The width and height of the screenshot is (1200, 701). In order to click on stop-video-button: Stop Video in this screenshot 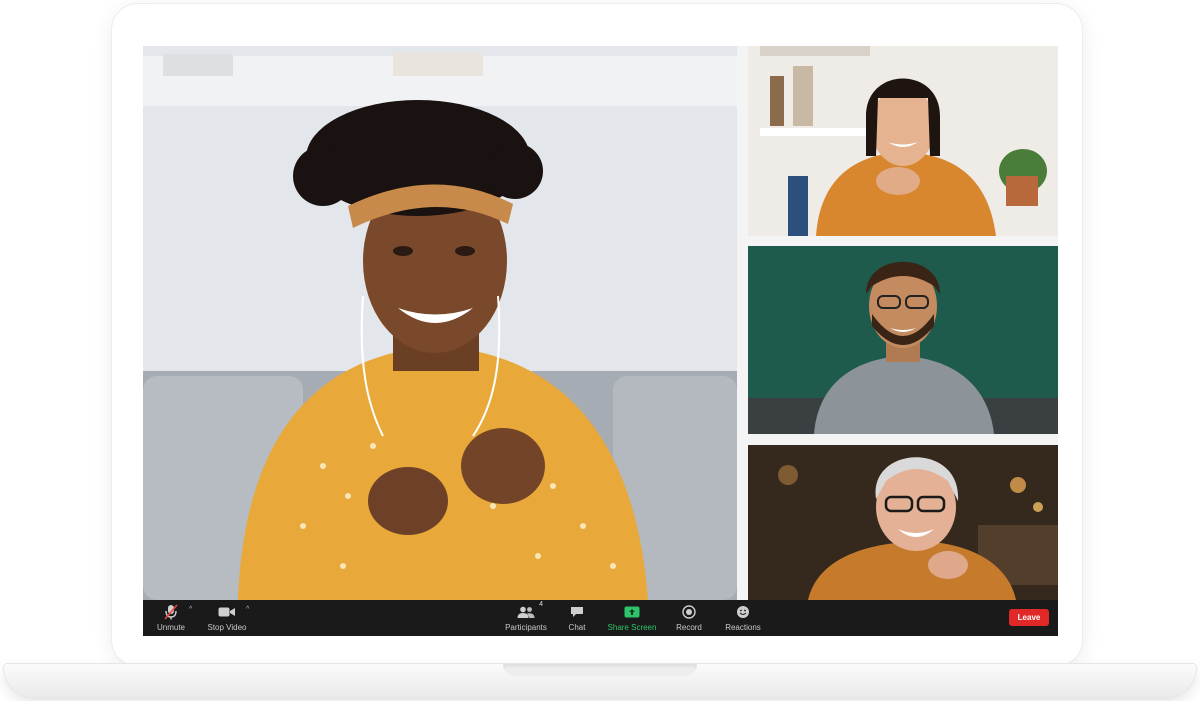, I will do `click(227, 619)`.